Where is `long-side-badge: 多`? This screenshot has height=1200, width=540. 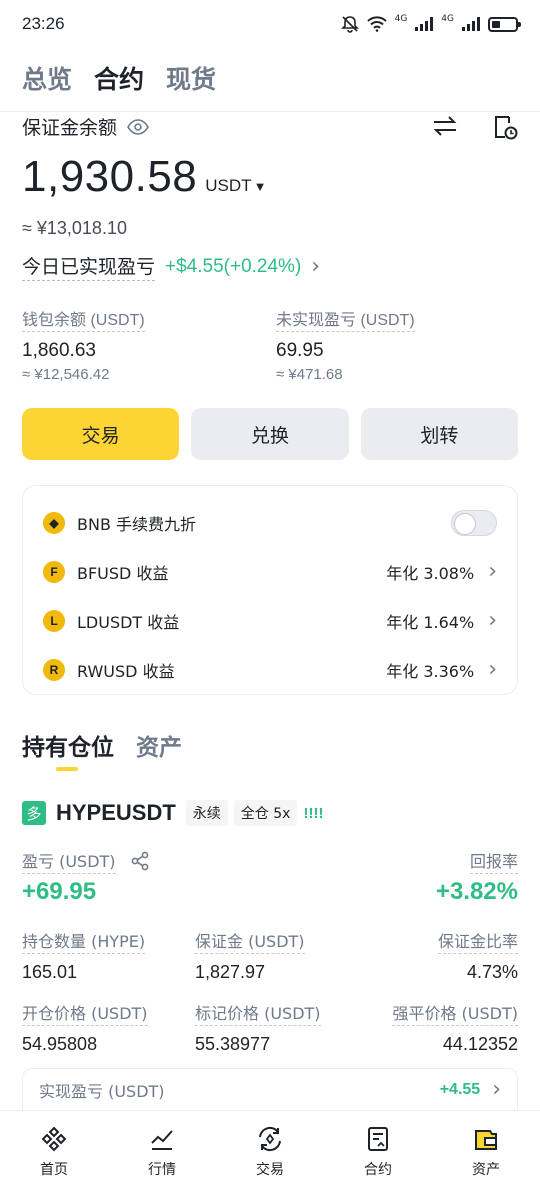
long-side-badge: 多 is located at coordinates (34, 813).